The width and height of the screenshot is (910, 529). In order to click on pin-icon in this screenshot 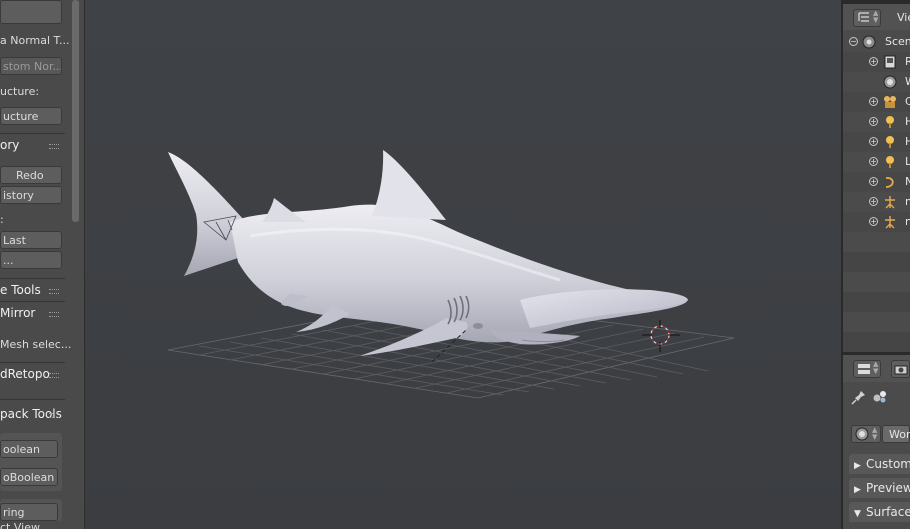, I will do `click(859, 397)`.